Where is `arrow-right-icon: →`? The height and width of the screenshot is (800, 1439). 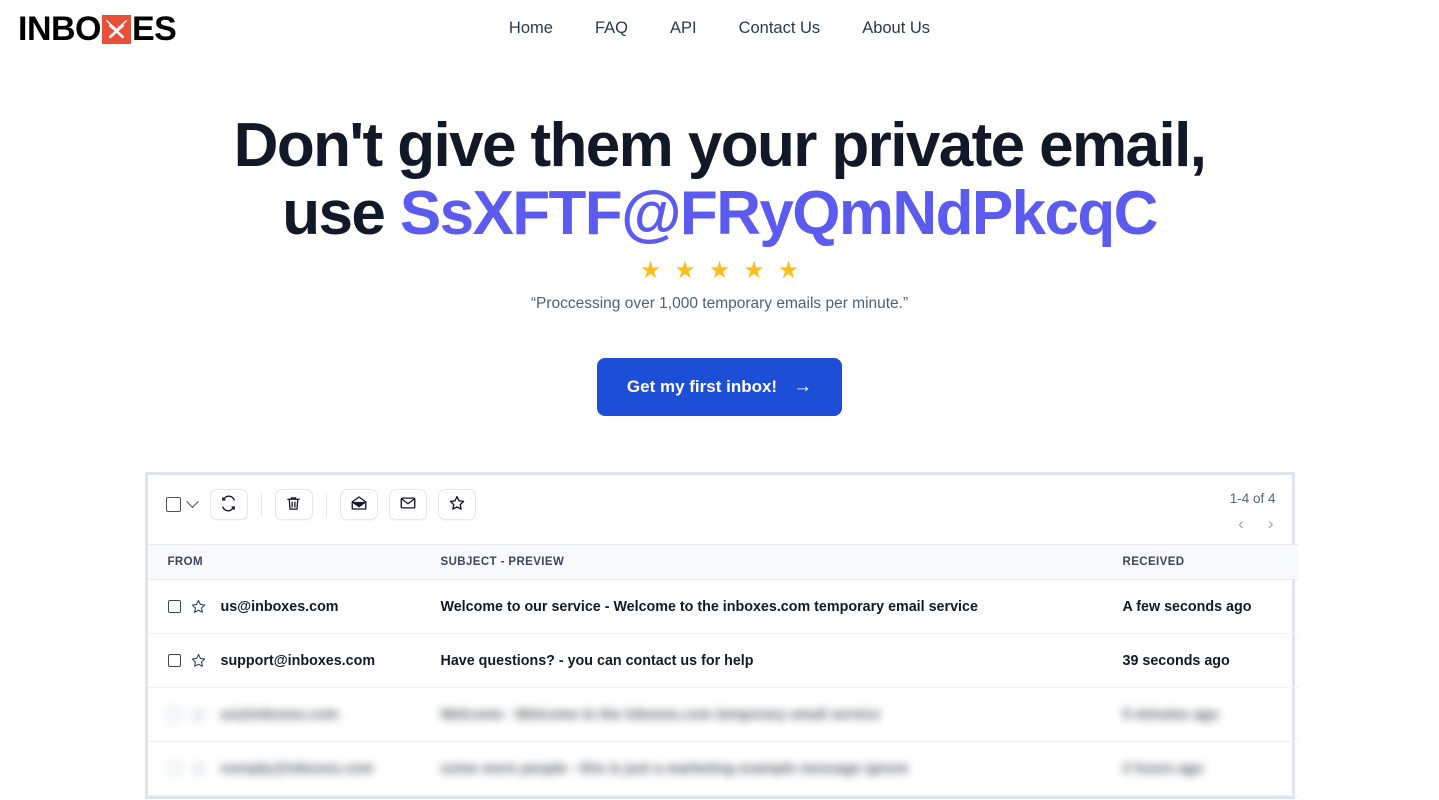 arrow-right-icon: → is located at coordinates (803, 386).